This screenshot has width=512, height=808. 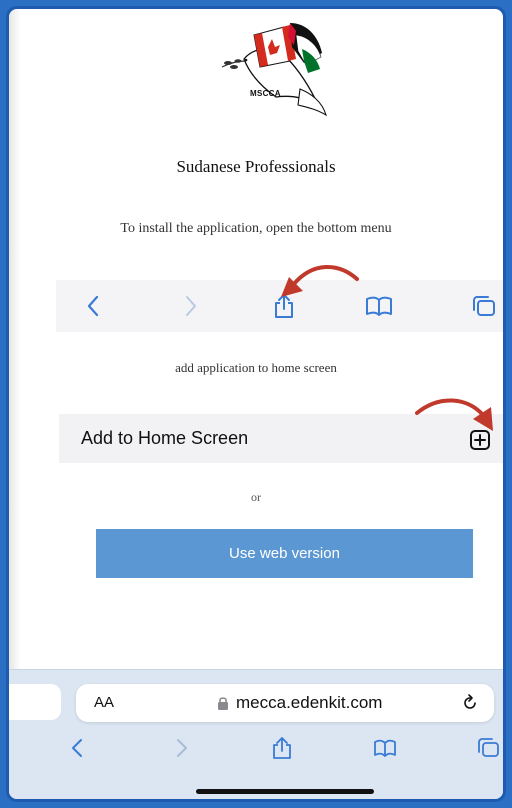 I want to click on dove-logo-icon, so click(x=274, y=70).